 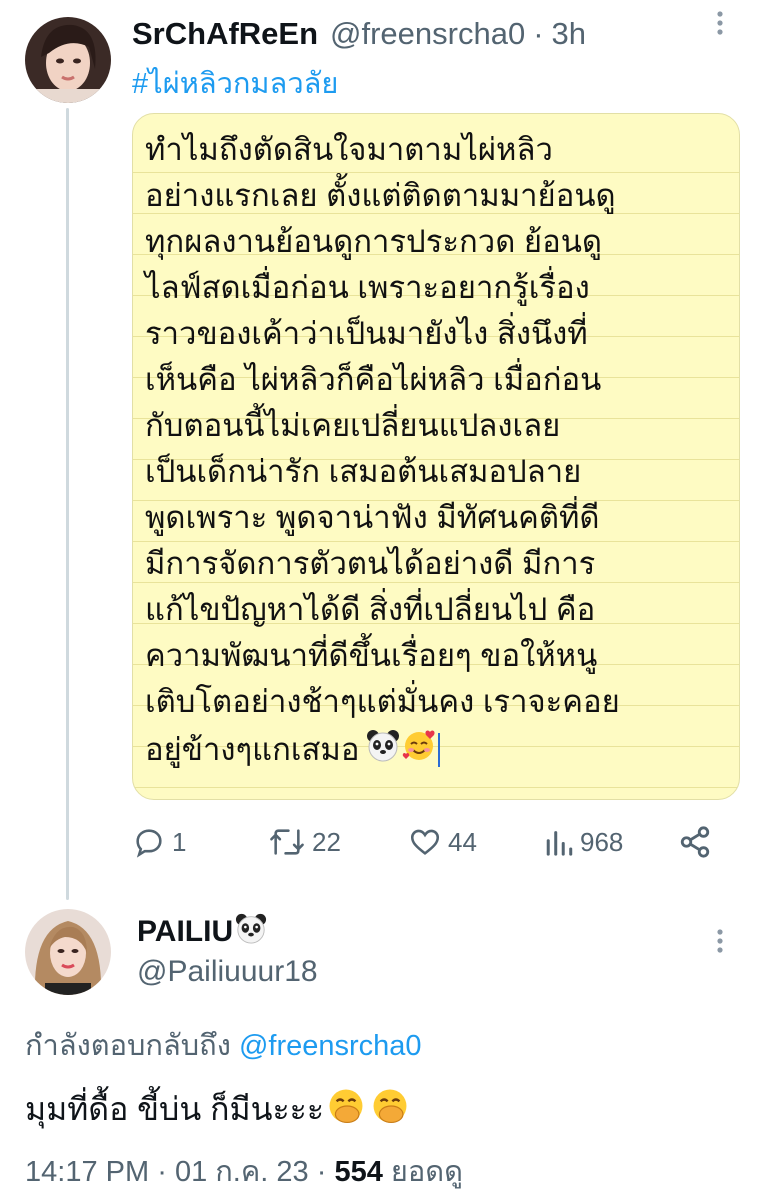 I want to click on replying-to-line: กำลังตอบกลับถึง @freensrcha0, so click(x=223, y=1045).